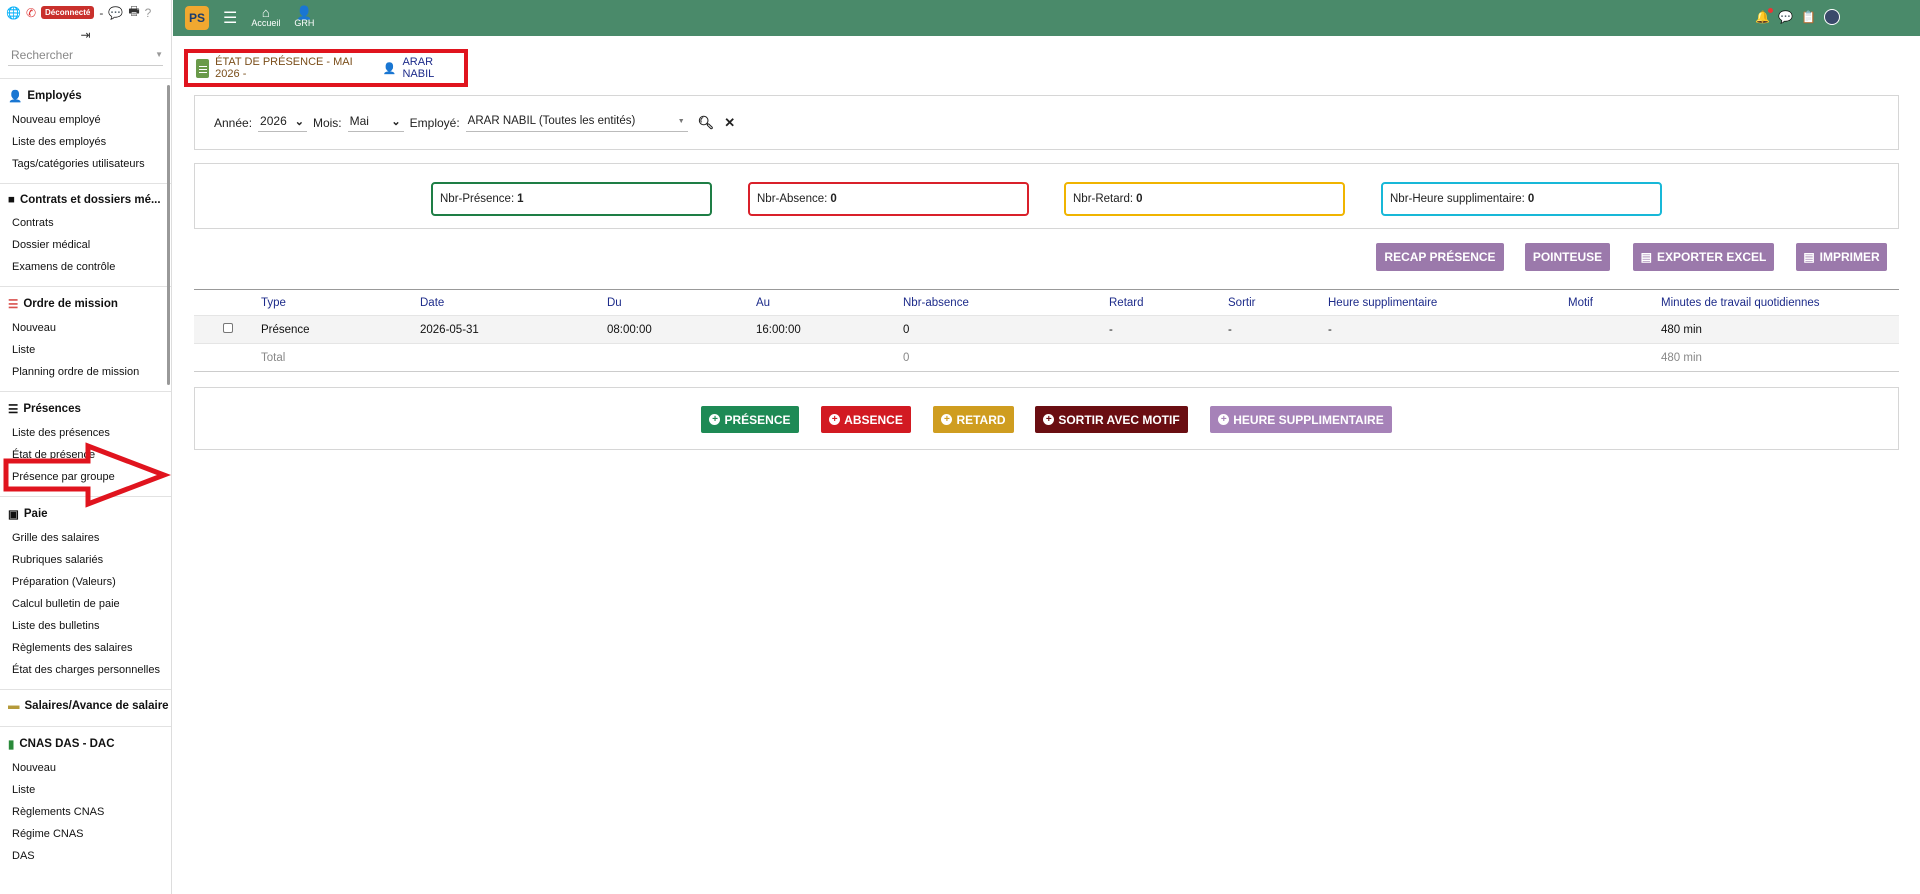 The width and height of the screenshot is (1920, 894). Describe the element at coordinates (729, 123) in the screenshot. I see `close-icon: ✕` at that location.